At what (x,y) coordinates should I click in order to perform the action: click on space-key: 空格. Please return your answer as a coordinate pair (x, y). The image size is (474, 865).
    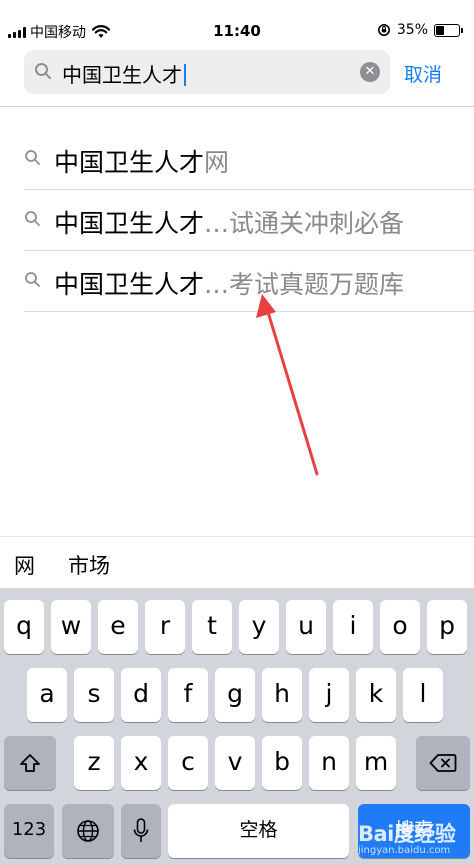
    Looking at the image, I should click on (258, 831).